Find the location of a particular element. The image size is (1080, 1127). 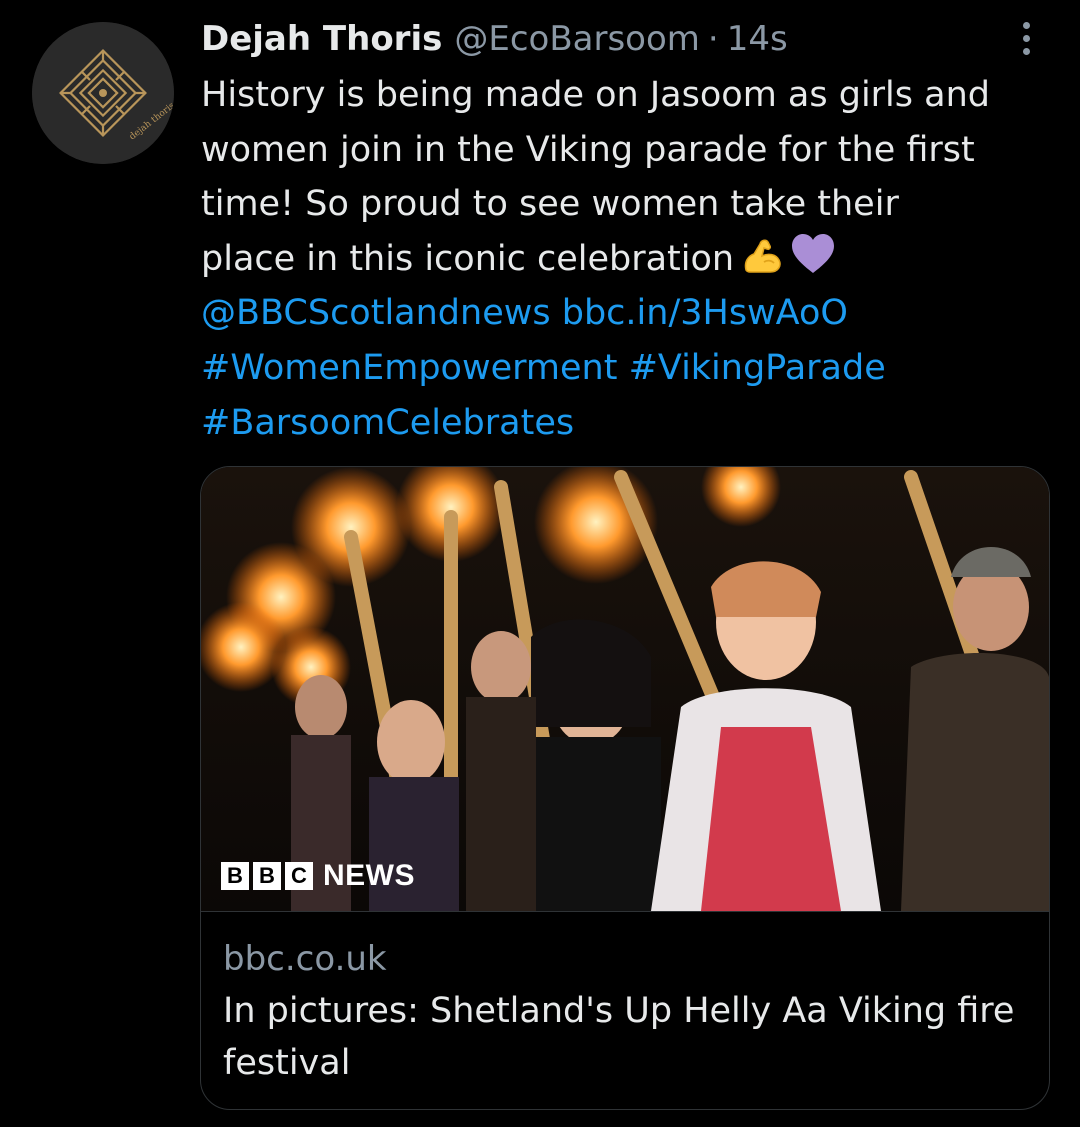

url-link: bbc.in/3HswAoO is located at coordinates (705, 313).